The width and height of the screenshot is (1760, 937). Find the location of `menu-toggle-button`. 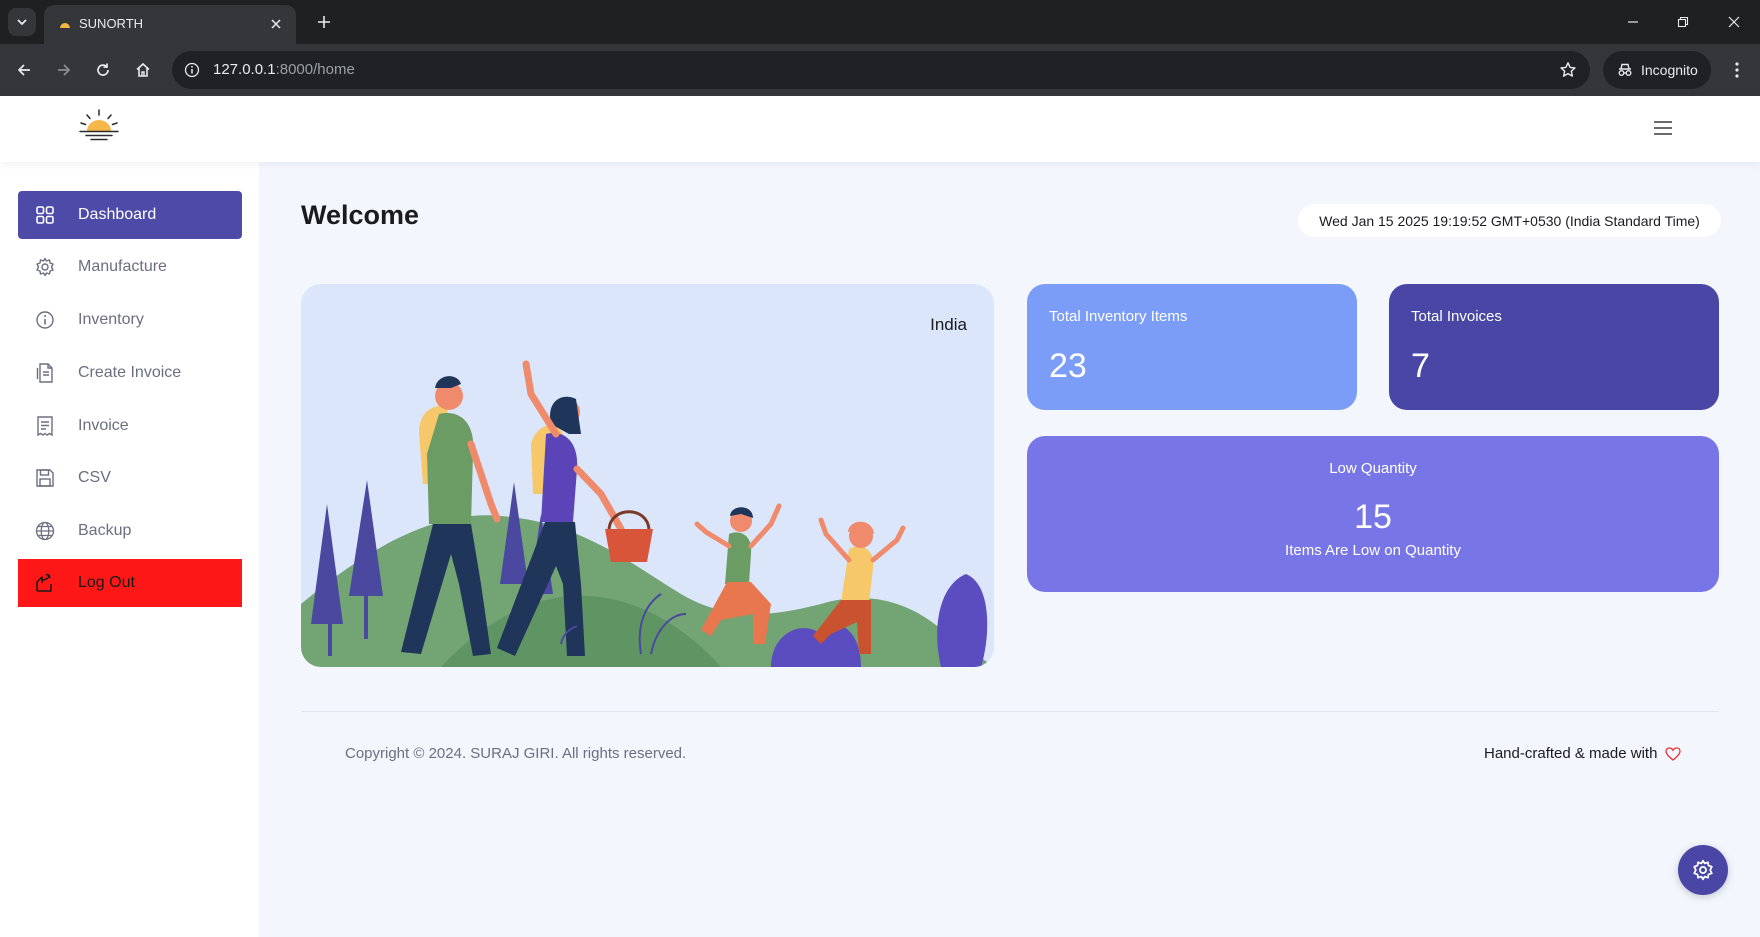

menu-toggle-button is located at coordinates (1663, 128).